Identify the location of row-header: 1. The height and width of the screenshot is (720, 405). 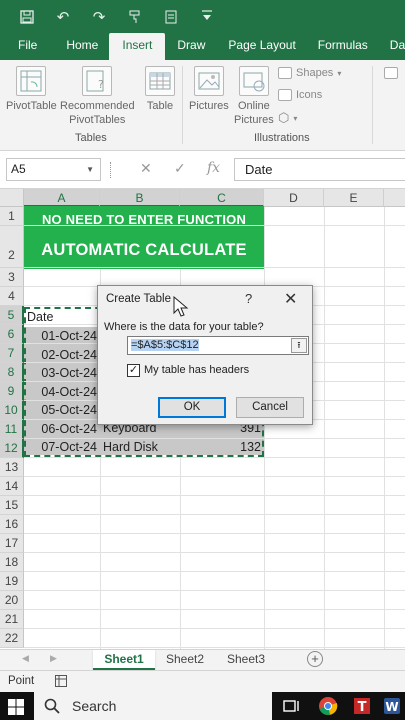
(12, 216).